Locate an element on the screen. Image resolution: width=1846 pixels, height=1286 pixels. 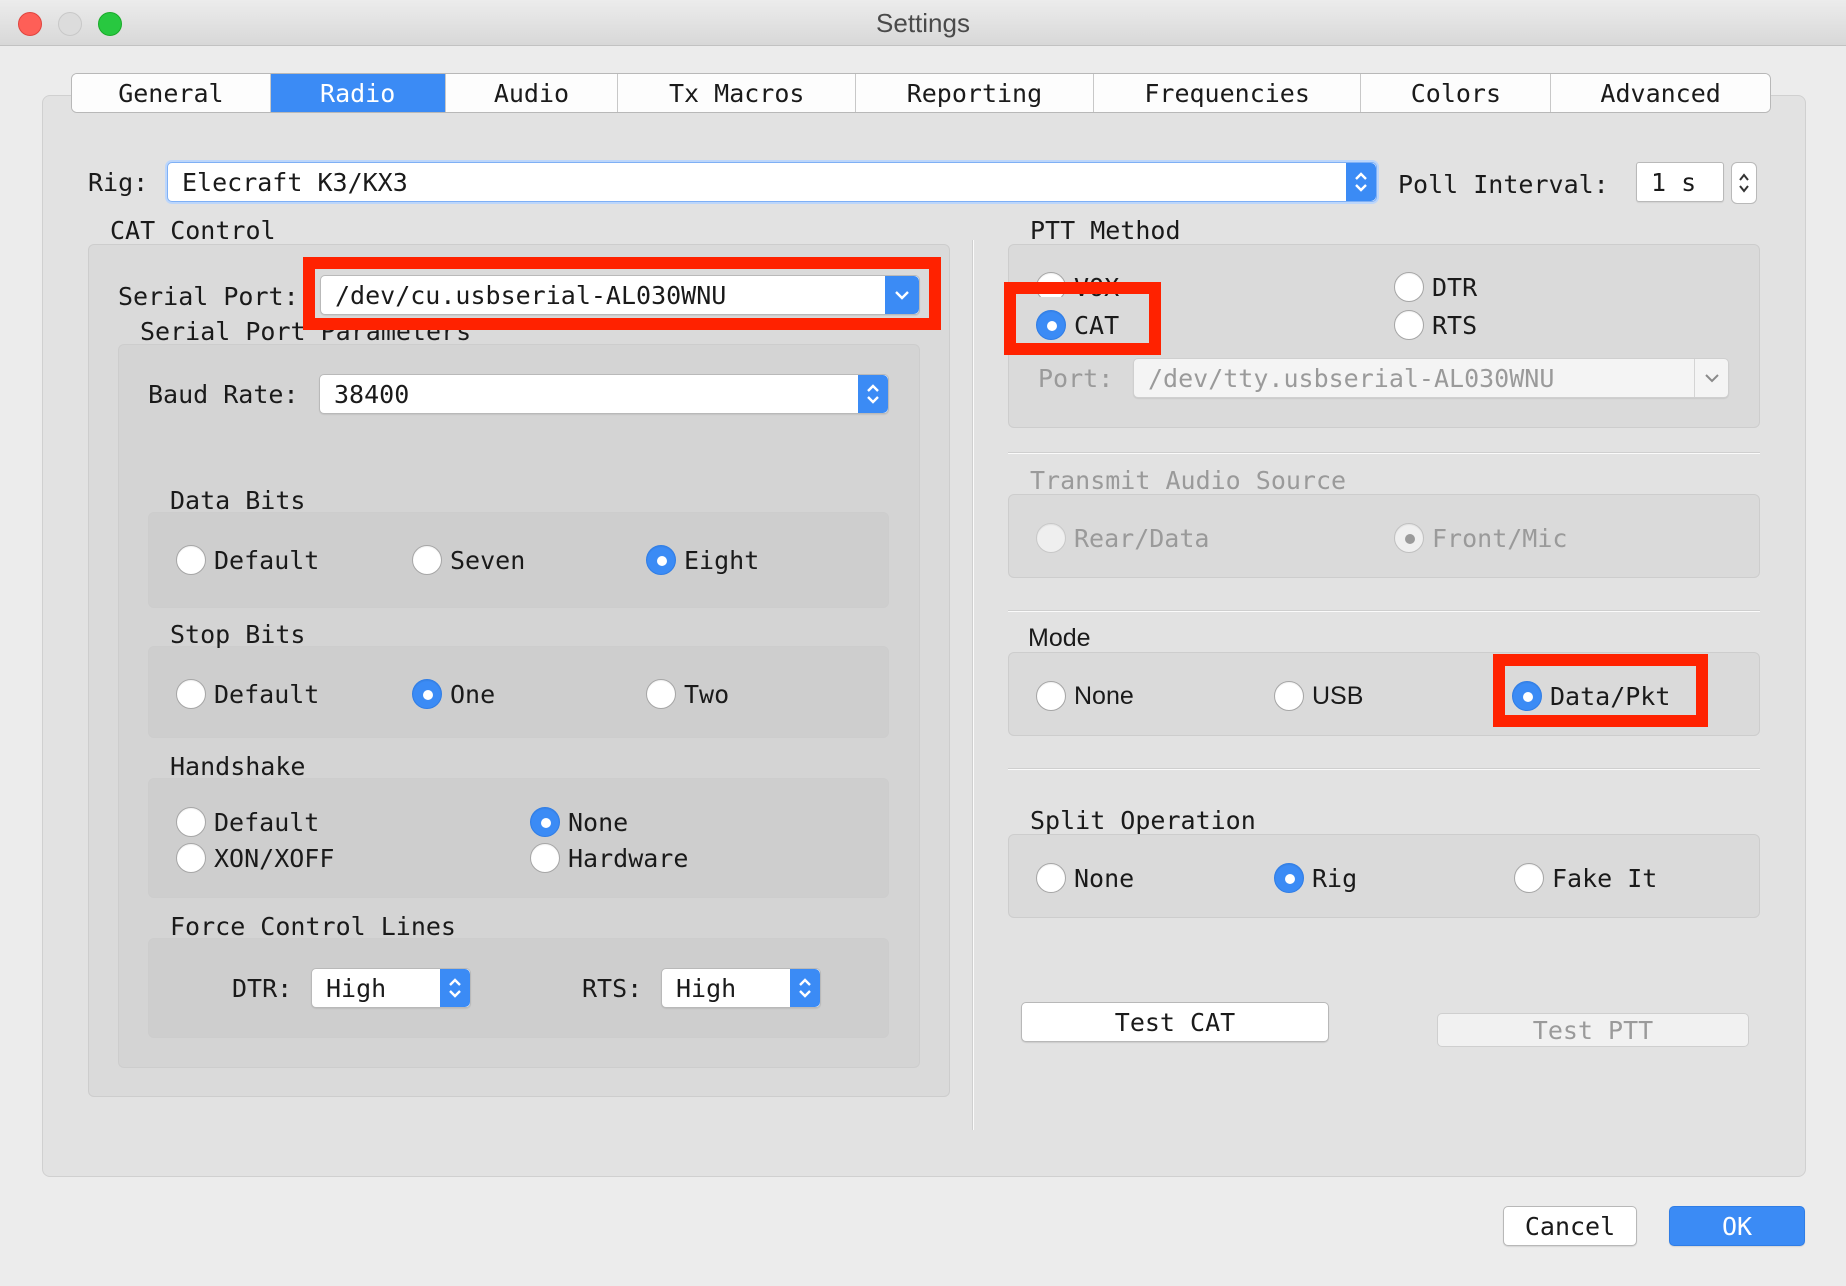
poll-interval-value: 1 s is located at coordinates (1674, 182).